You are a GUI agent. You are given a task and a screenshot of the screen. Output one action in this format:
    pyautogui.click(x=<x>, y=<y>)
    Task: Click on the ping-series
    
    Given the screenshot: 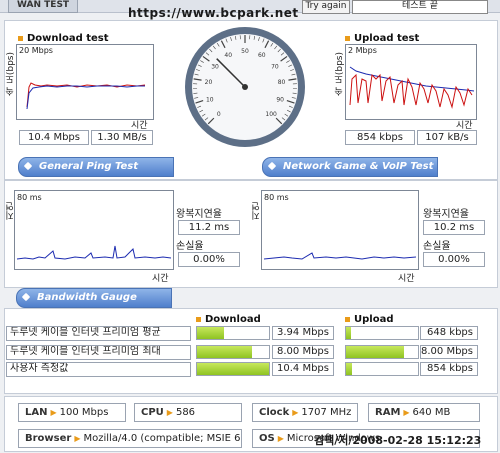 What is the action you would take?
    pyautogui.click(x=94, y=252)
    